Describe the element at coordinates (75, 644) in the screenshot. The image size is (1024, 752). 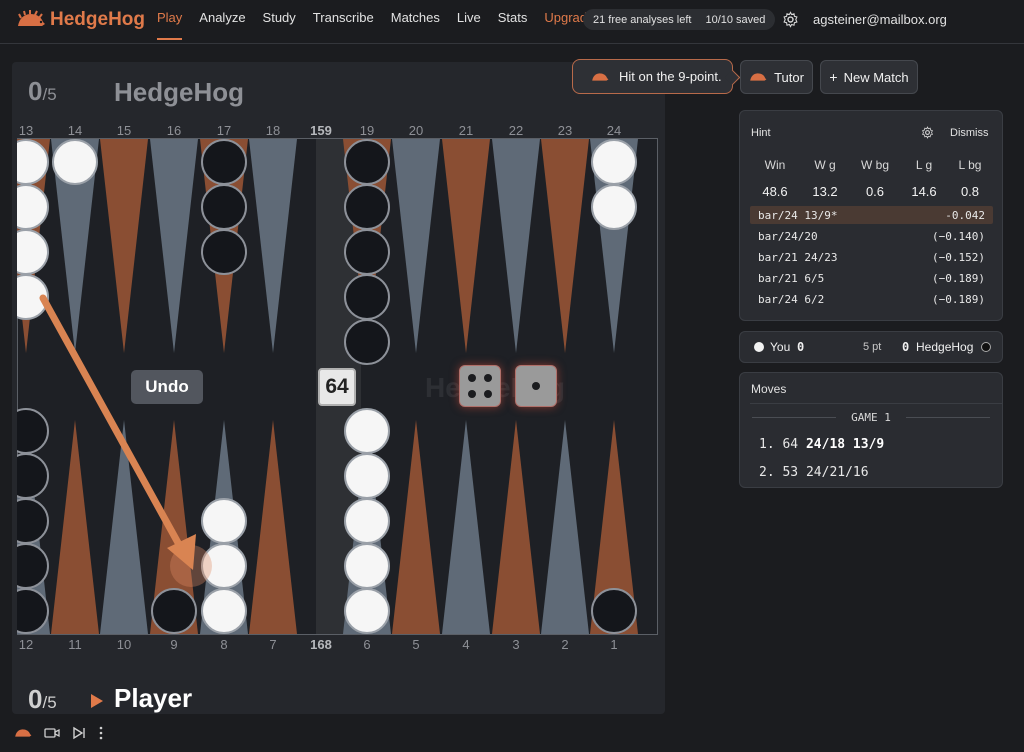
I see `point-number: 11` at that location.